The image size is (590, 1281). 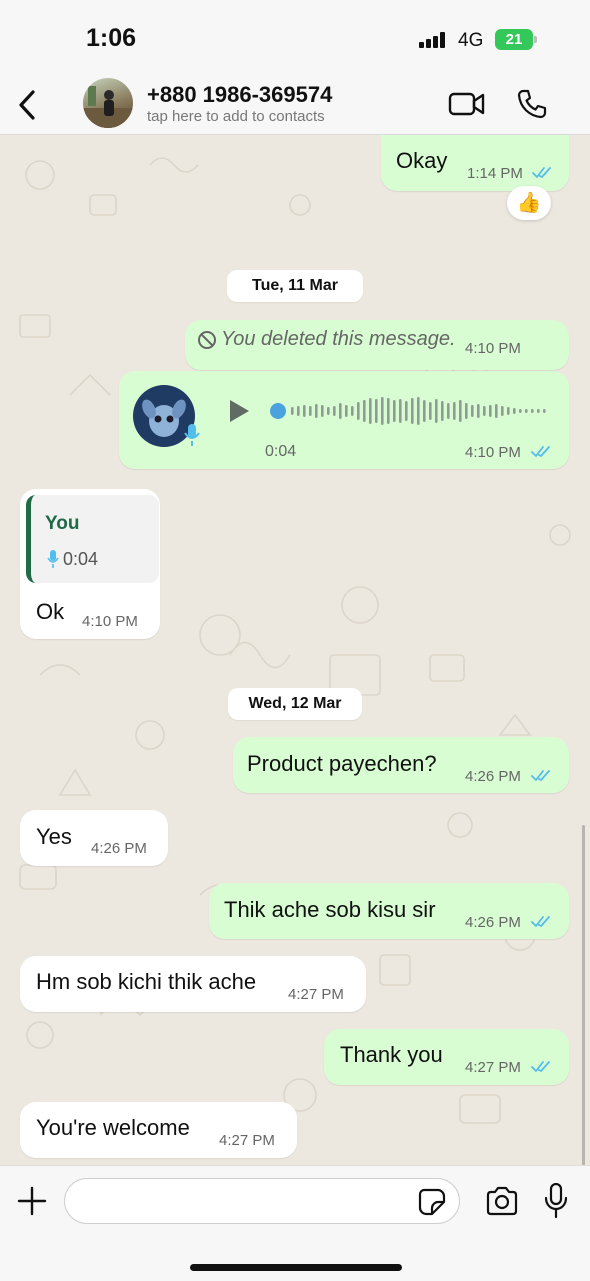 What do you see at coordinates (422, 160) in the screenshot?
I see `message-text: Okay` at bounding box center [422, 160].